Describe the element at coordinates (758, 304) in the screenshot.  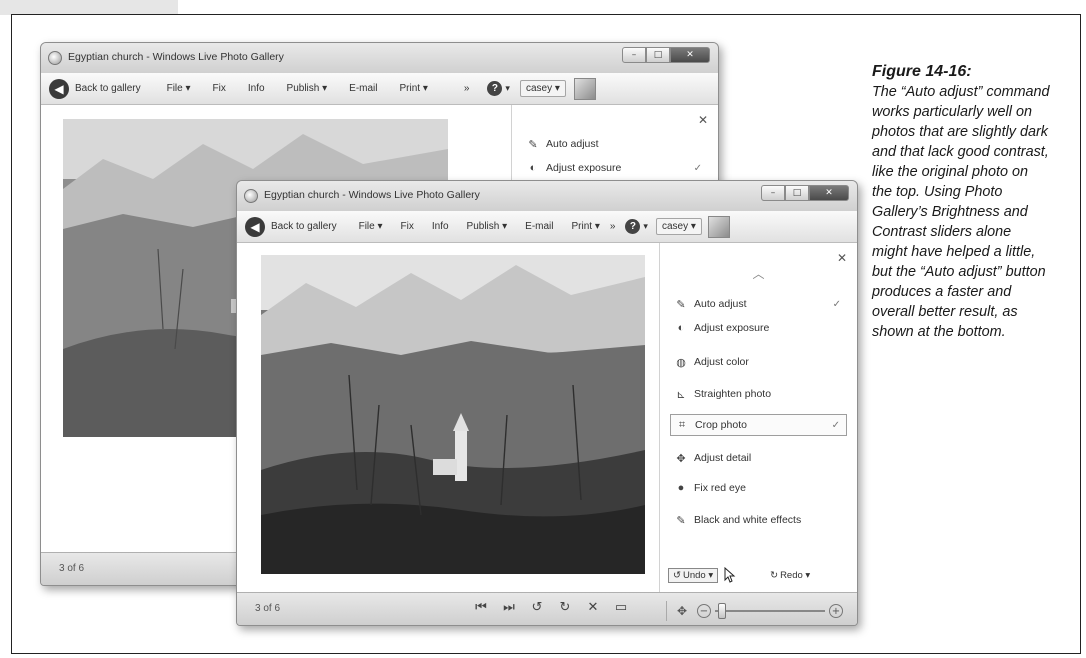
I see `fix-auto-adjust: ✎ Auto adjust ✓` at that location.